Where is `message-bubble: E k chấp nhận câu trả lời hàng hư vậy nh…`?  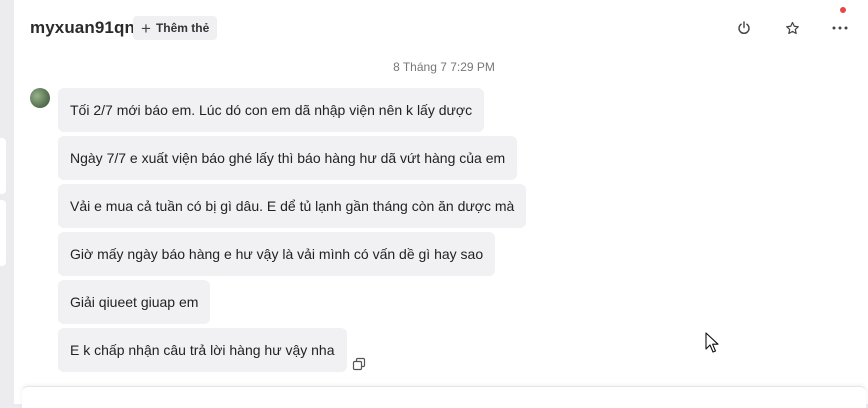 message-bubble: E k chấp nhận câu trả lời hàng hư vậy nh… is located at coordinates (202, 350).